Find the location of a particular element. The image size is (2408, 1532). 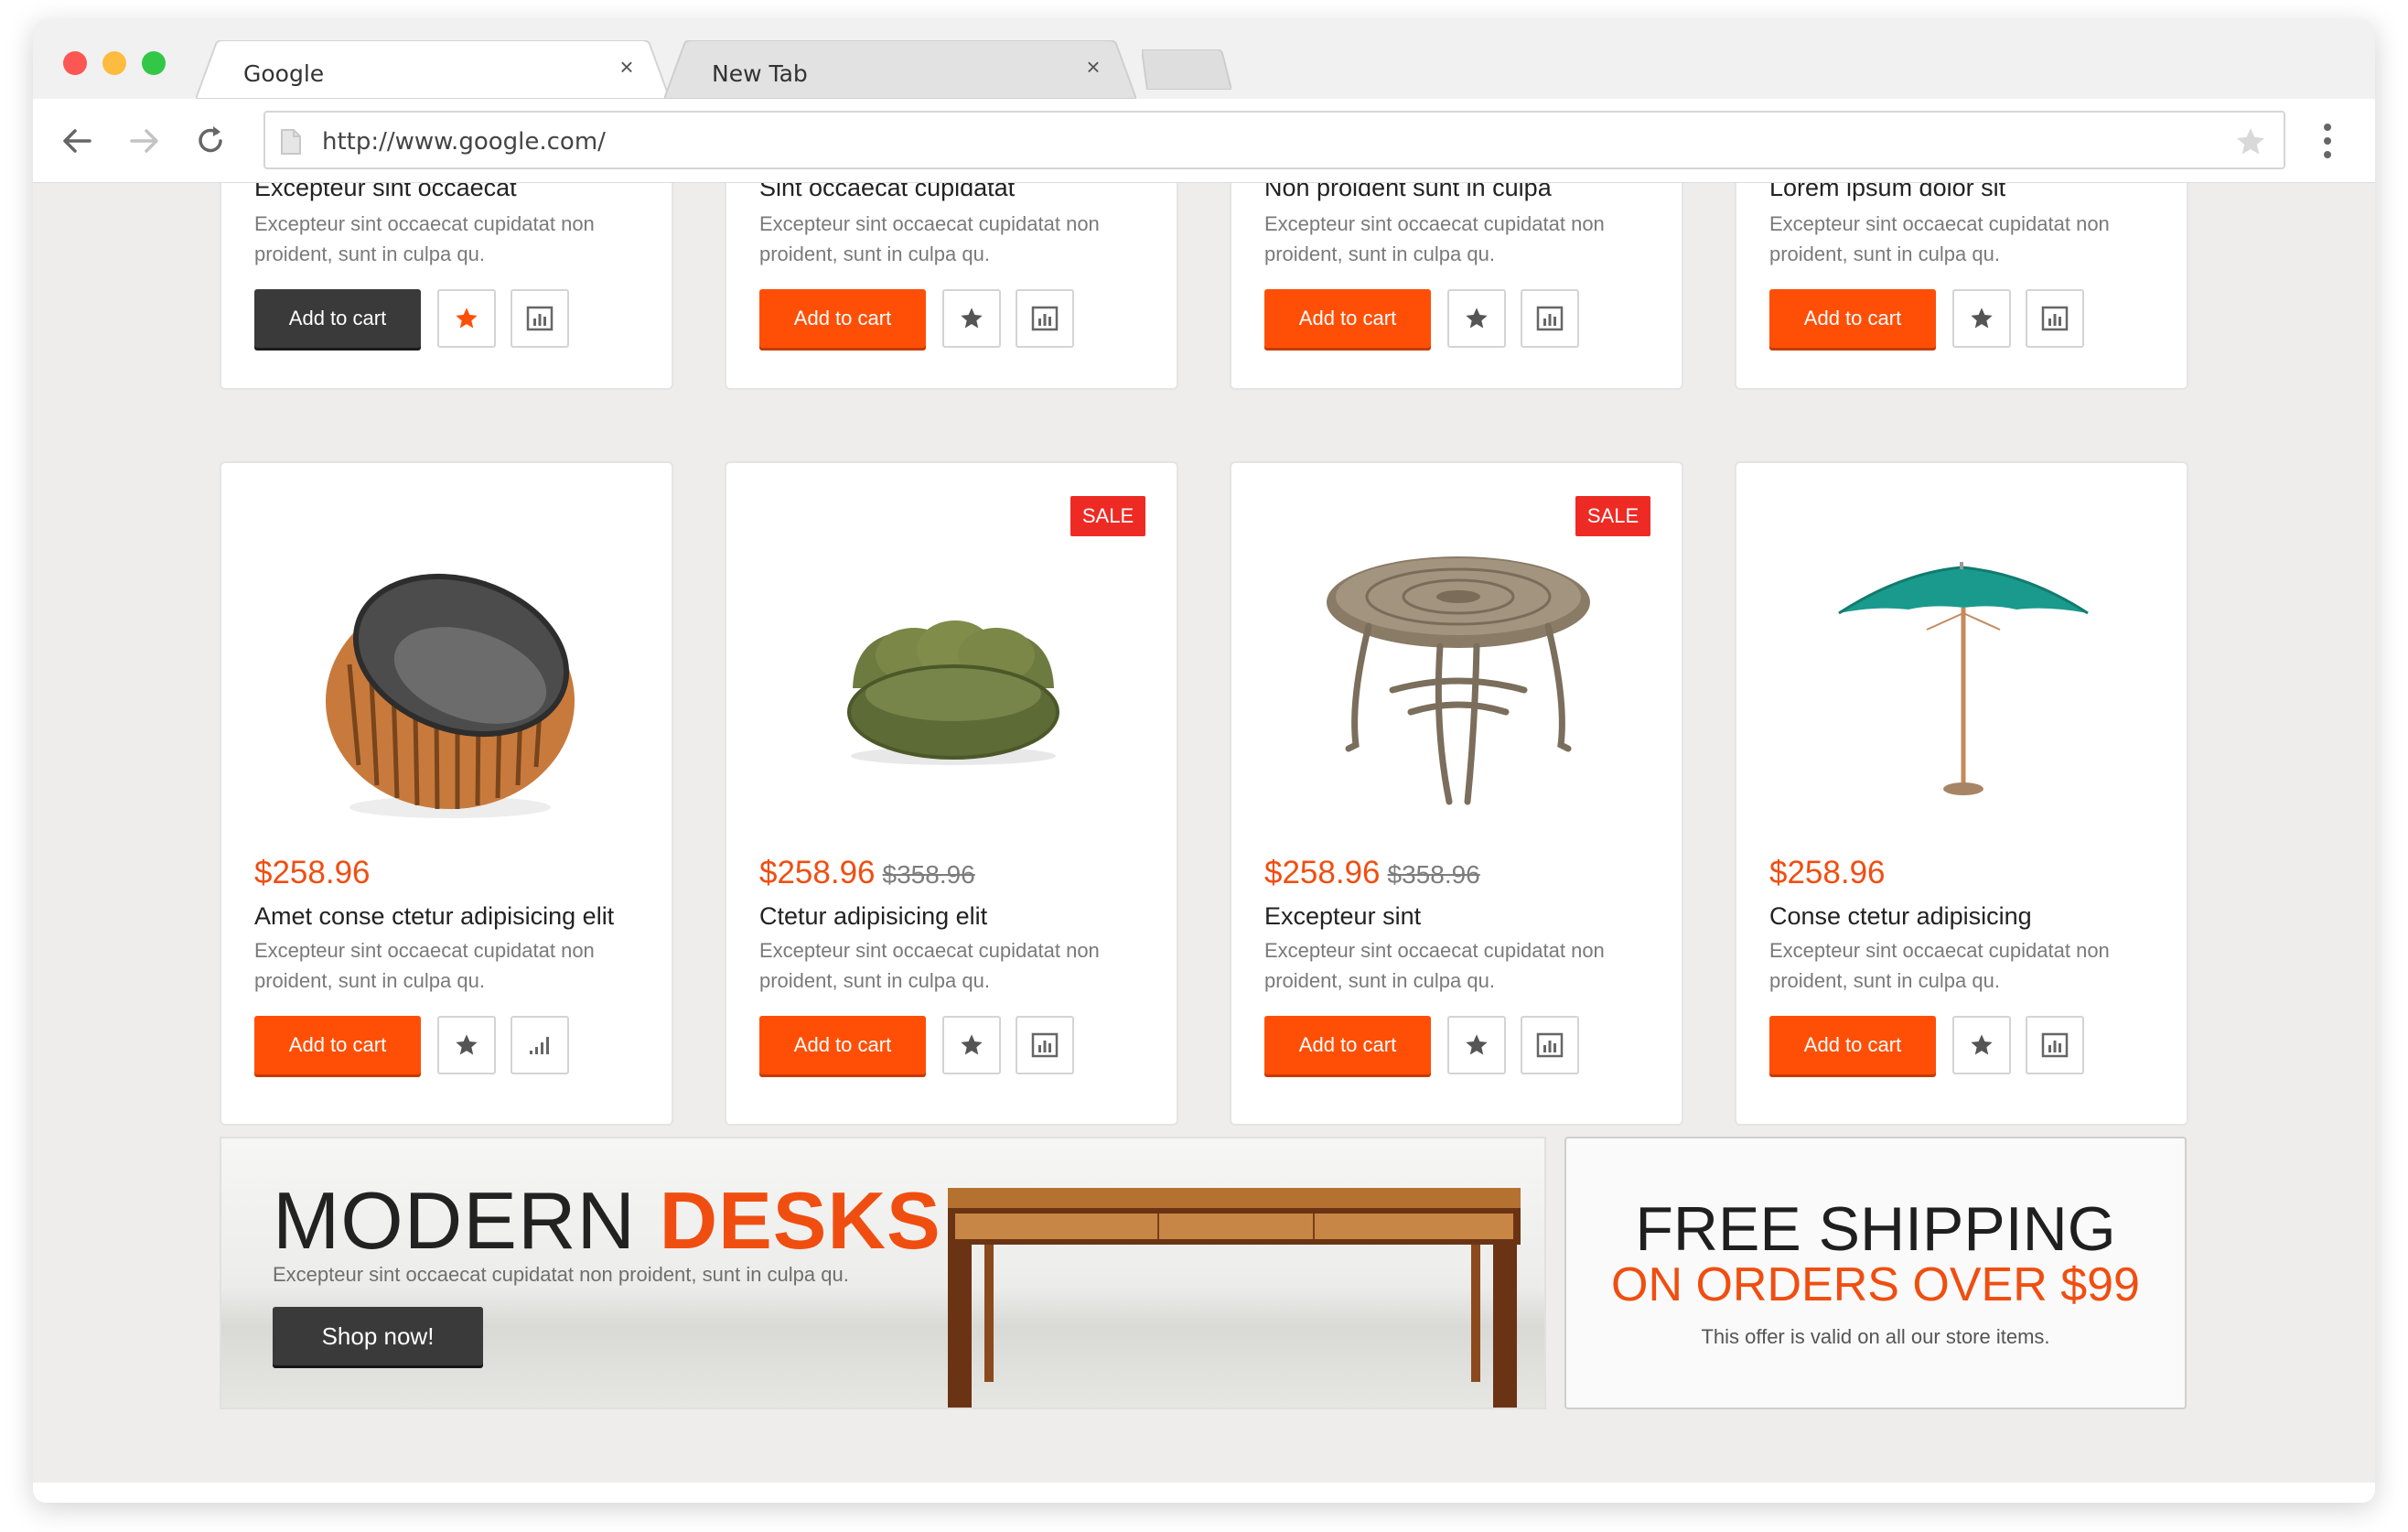

close-window-button is located at coordinates (75, 63).